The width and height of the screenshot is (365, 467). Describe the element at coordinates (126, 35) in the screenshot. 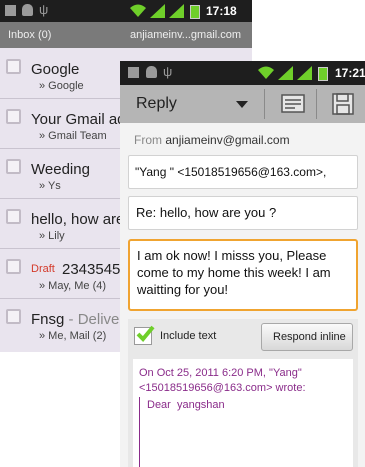

I see `inbox-title-bar: Inbox (0) anjiameinv...gmail.com` at that location.